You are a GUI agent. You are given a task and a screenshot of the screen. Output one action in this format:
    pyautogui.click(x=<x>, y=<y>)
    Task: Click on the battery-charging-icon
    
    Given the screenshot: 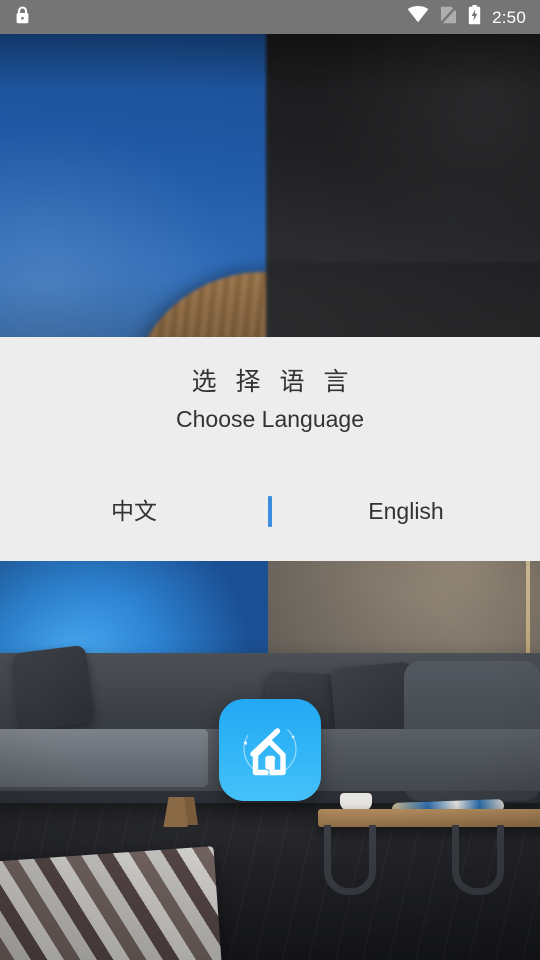 What is the action you would take?
    pyautogui.click(x=474, y=17)
    